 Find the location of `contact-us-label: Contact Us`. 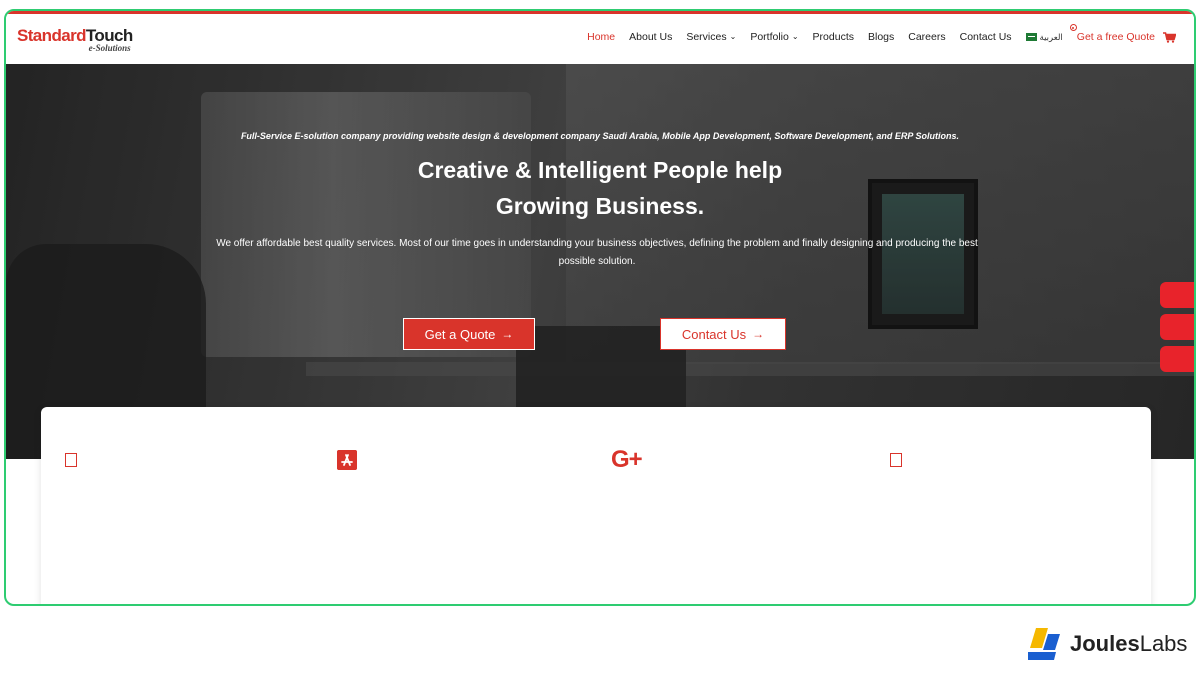

contact-us-label: Contact Us is located at coordinates (714, 334).